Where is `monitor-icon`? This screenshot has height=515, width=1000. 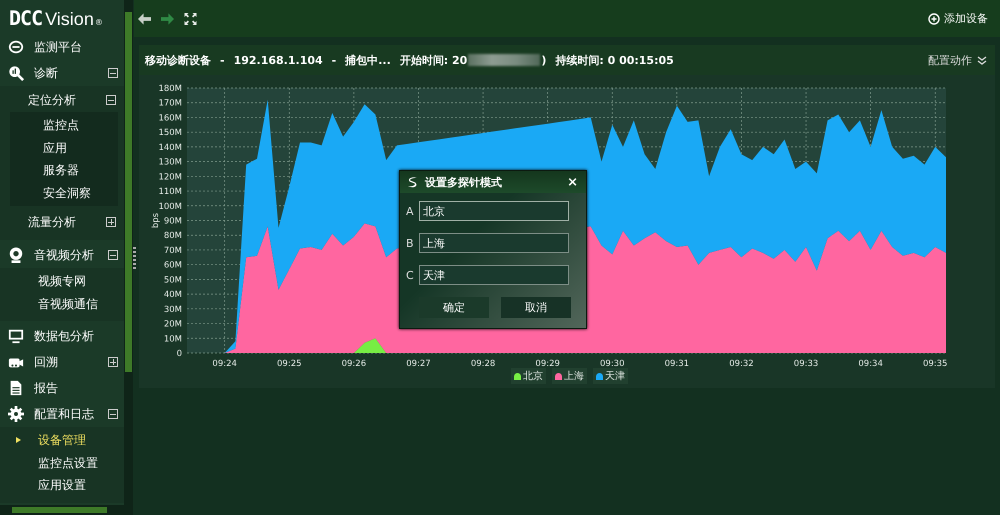 monitor-icon is located at coordinates (16, 336).